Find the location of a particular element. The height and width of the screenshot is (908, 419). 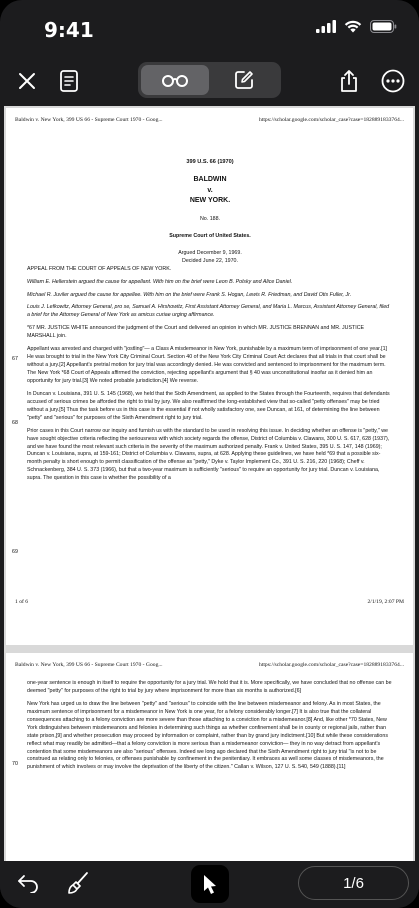

argued-date: Argued December 9, 1969. is located at coordinates (210, 252).